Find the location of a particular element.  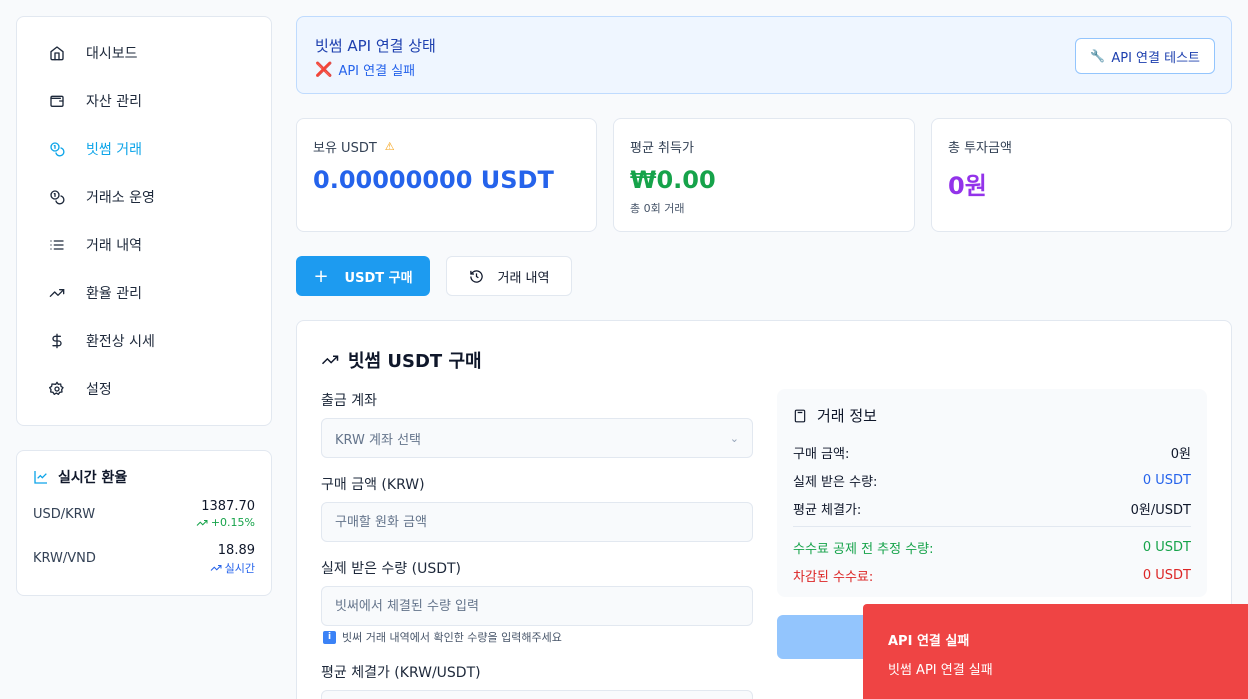

home-icon is located at coordinates (57, 53).